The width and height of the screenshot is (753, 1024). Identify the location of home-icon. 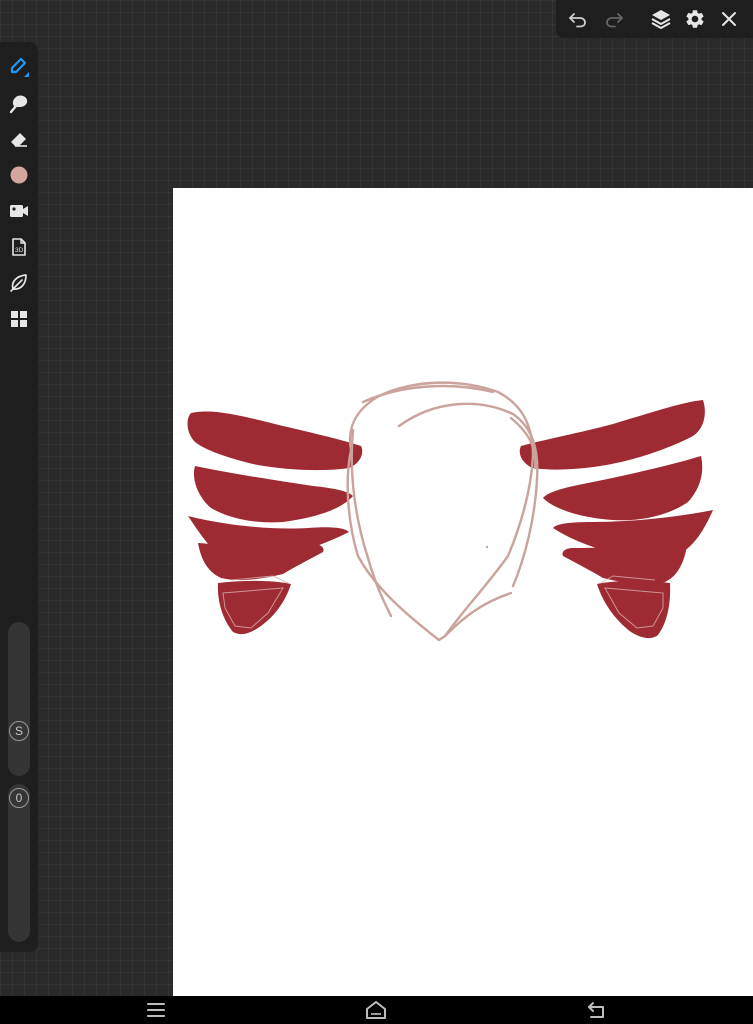
(376, 1010).